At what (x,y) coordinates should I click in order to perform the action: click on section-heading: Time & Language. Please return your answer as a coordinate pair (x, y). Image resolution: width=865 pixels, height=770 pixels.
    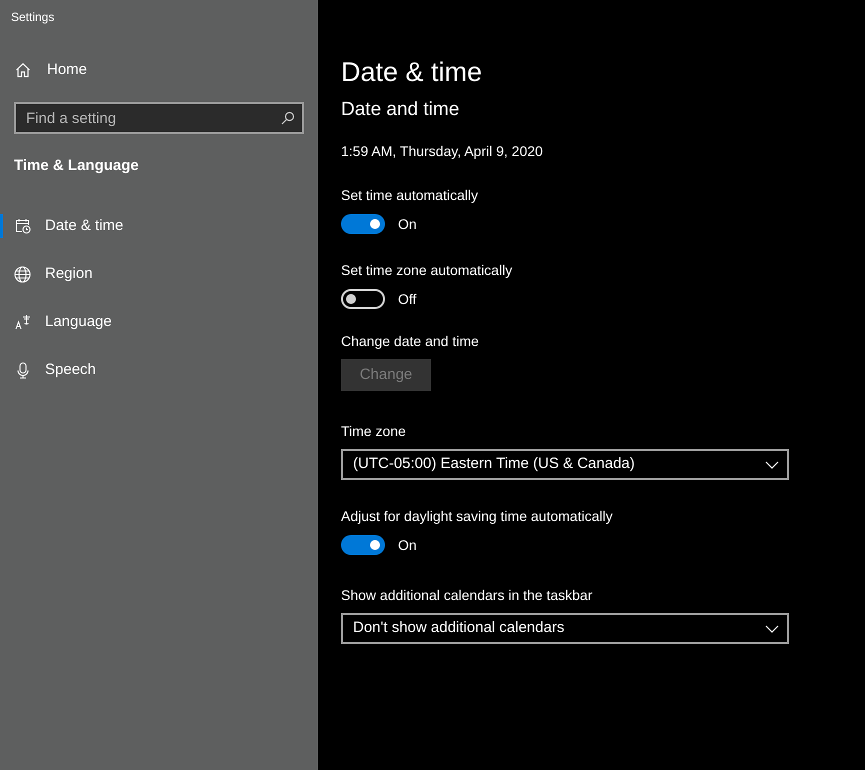
    Looking at the image, I should click on (76, 165).